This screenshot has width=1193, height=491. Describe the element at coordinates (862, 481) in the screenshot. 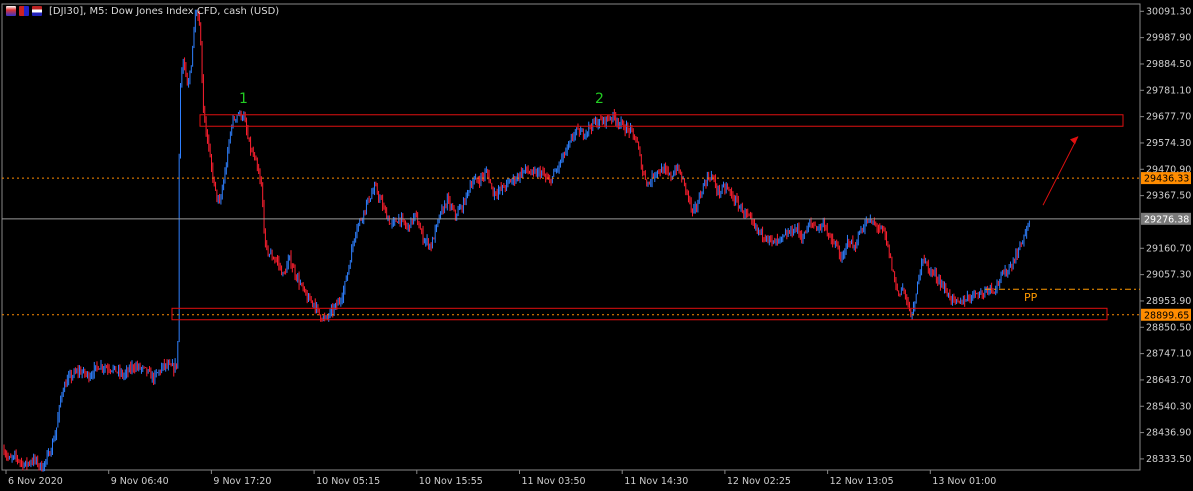

I see `x-tick-label: 12 Nov 13:05` at that location.